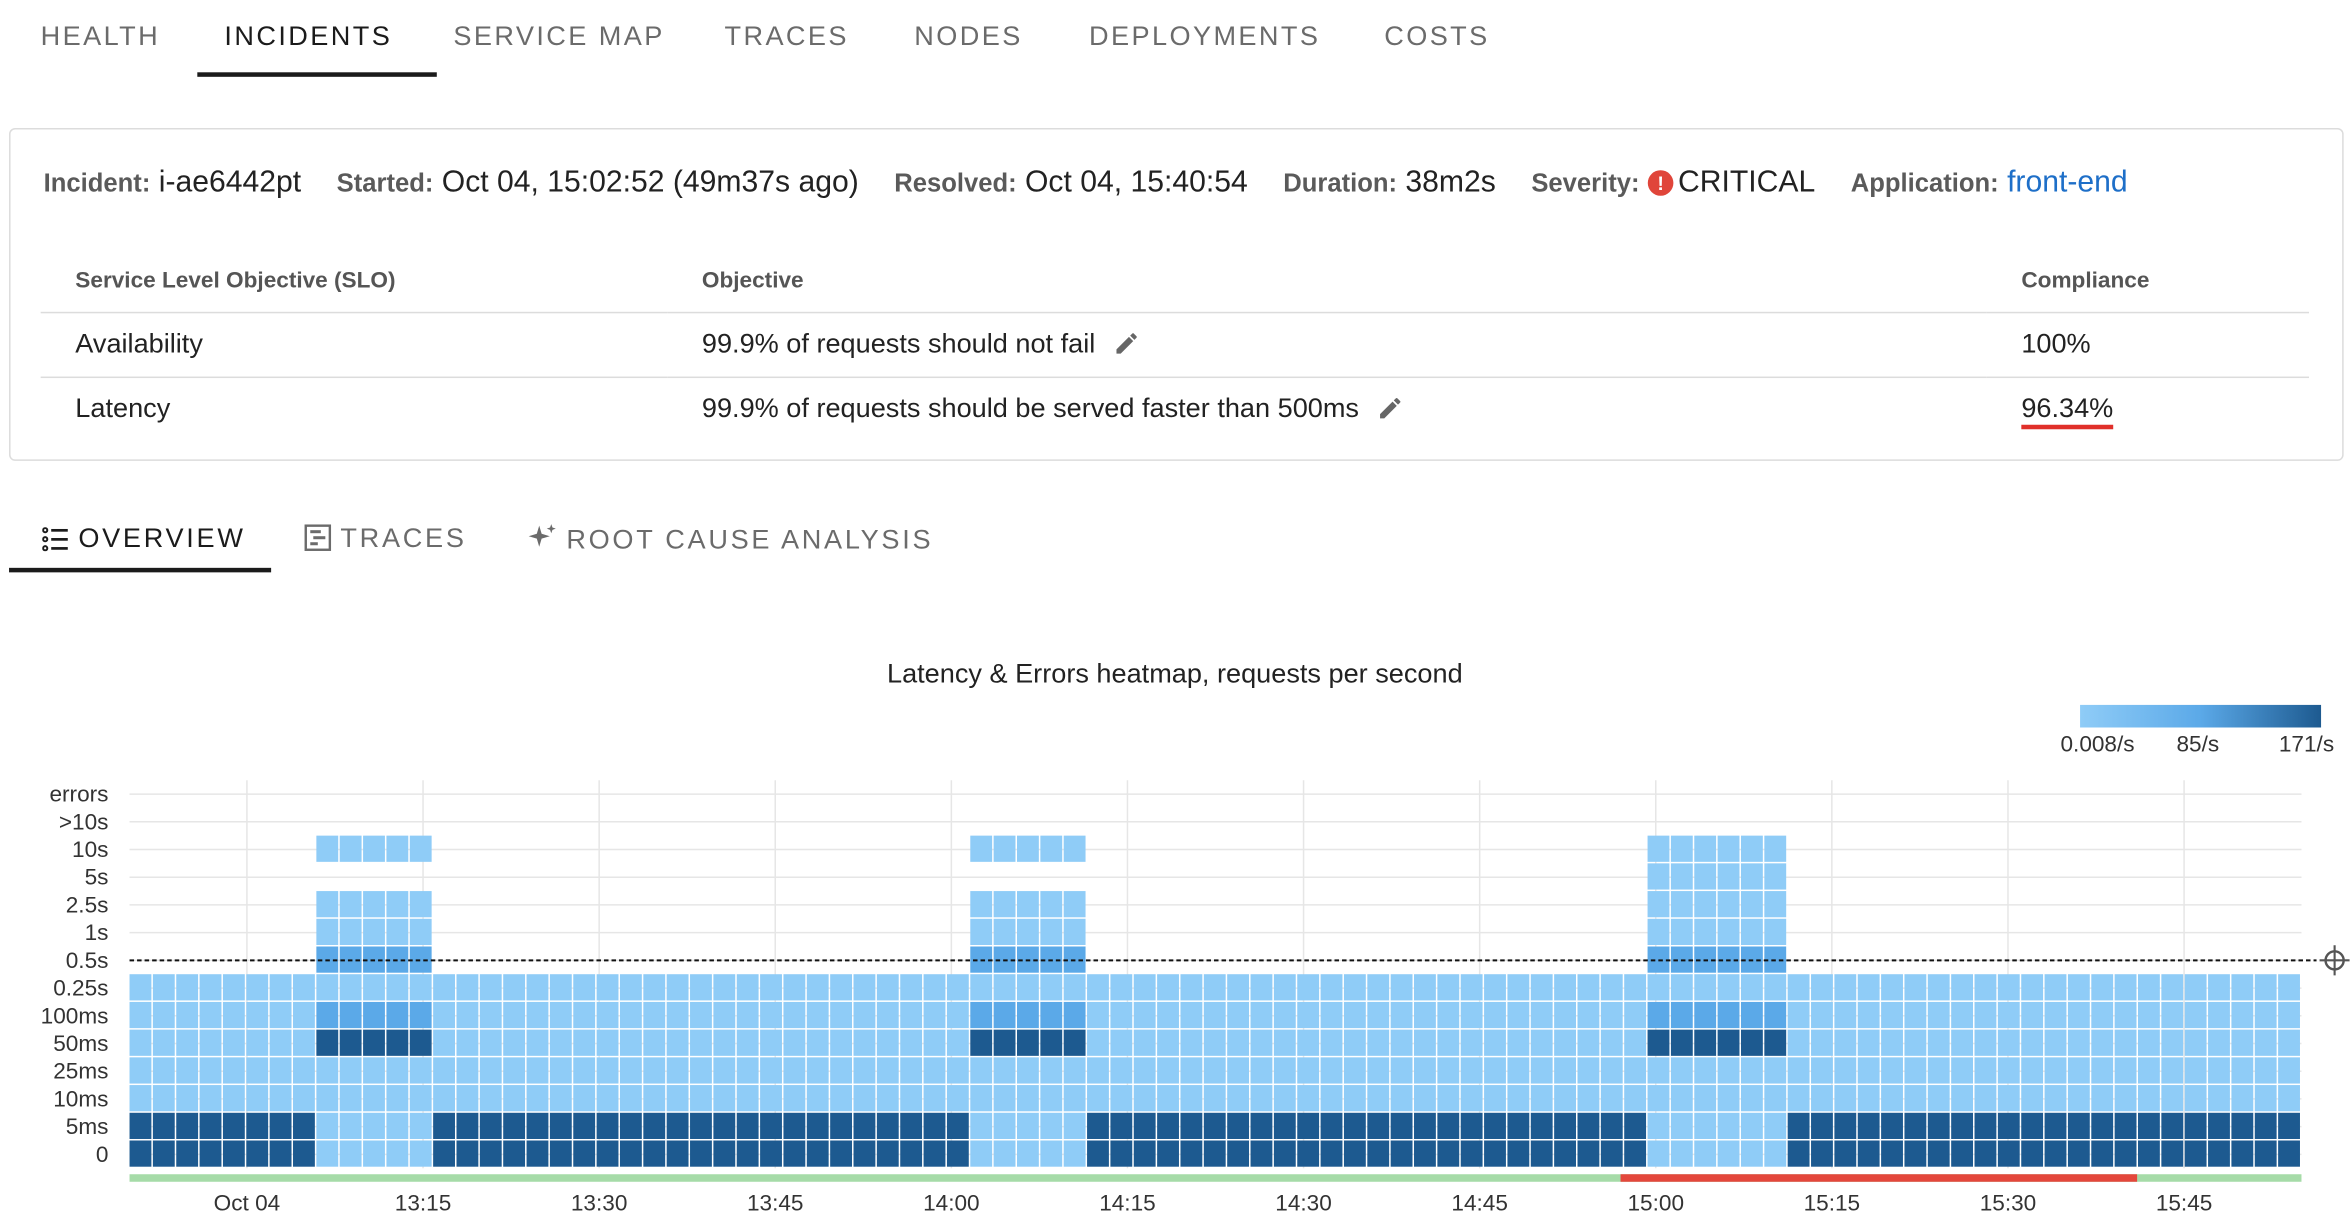  Describe the element at coordinates (75, 1015) in the screenshot. I see `y-tick-label: 100ms` at that location.